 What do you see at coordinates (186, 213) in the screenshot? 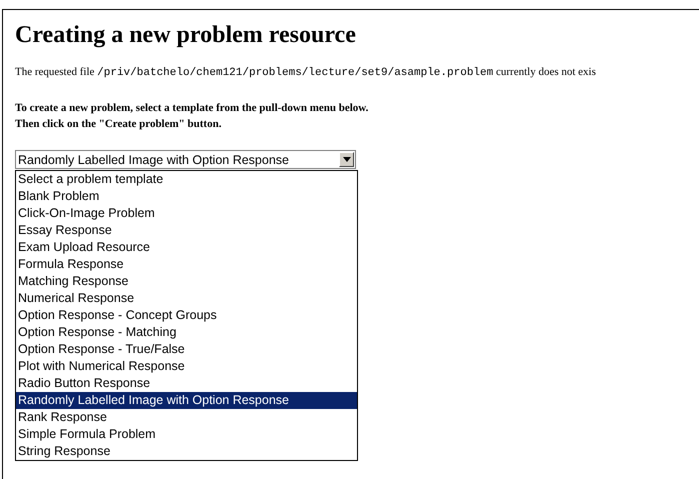
I see `template-option: Click-On-Image Problem` at bounding box center [186, 213].